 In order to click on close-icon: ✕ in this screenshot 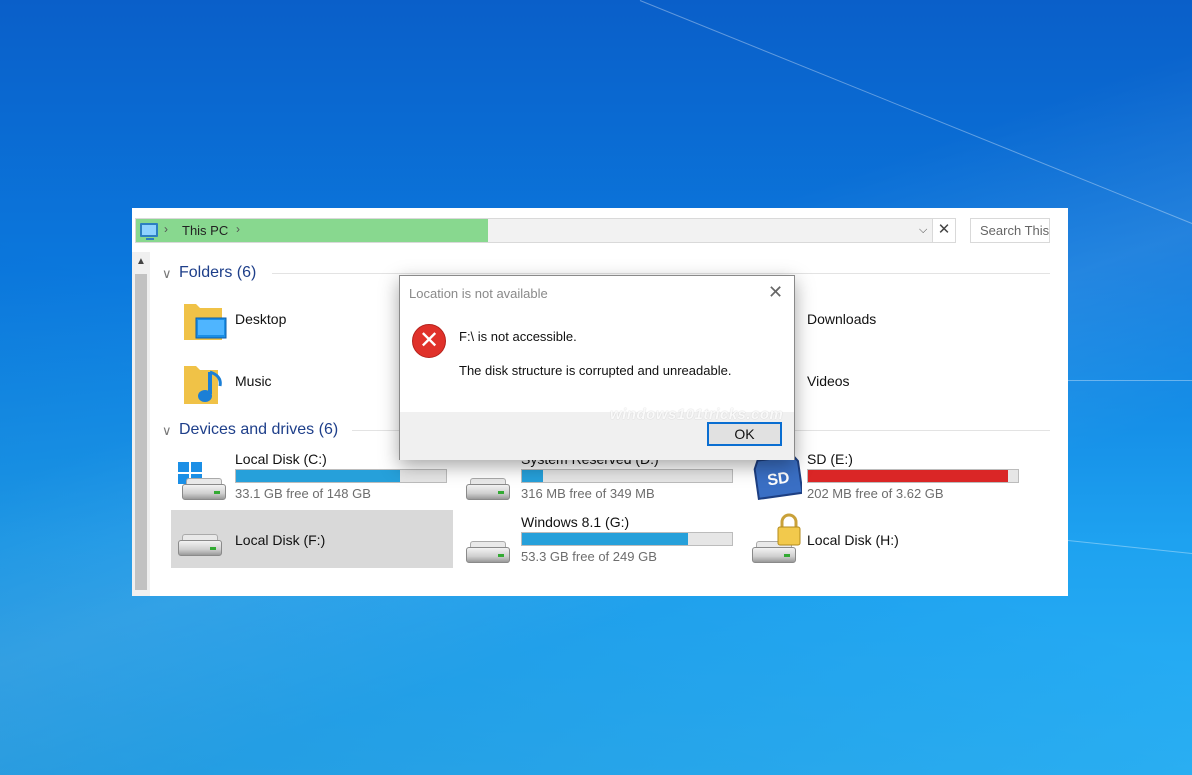, I will do `click(775, 292)`.